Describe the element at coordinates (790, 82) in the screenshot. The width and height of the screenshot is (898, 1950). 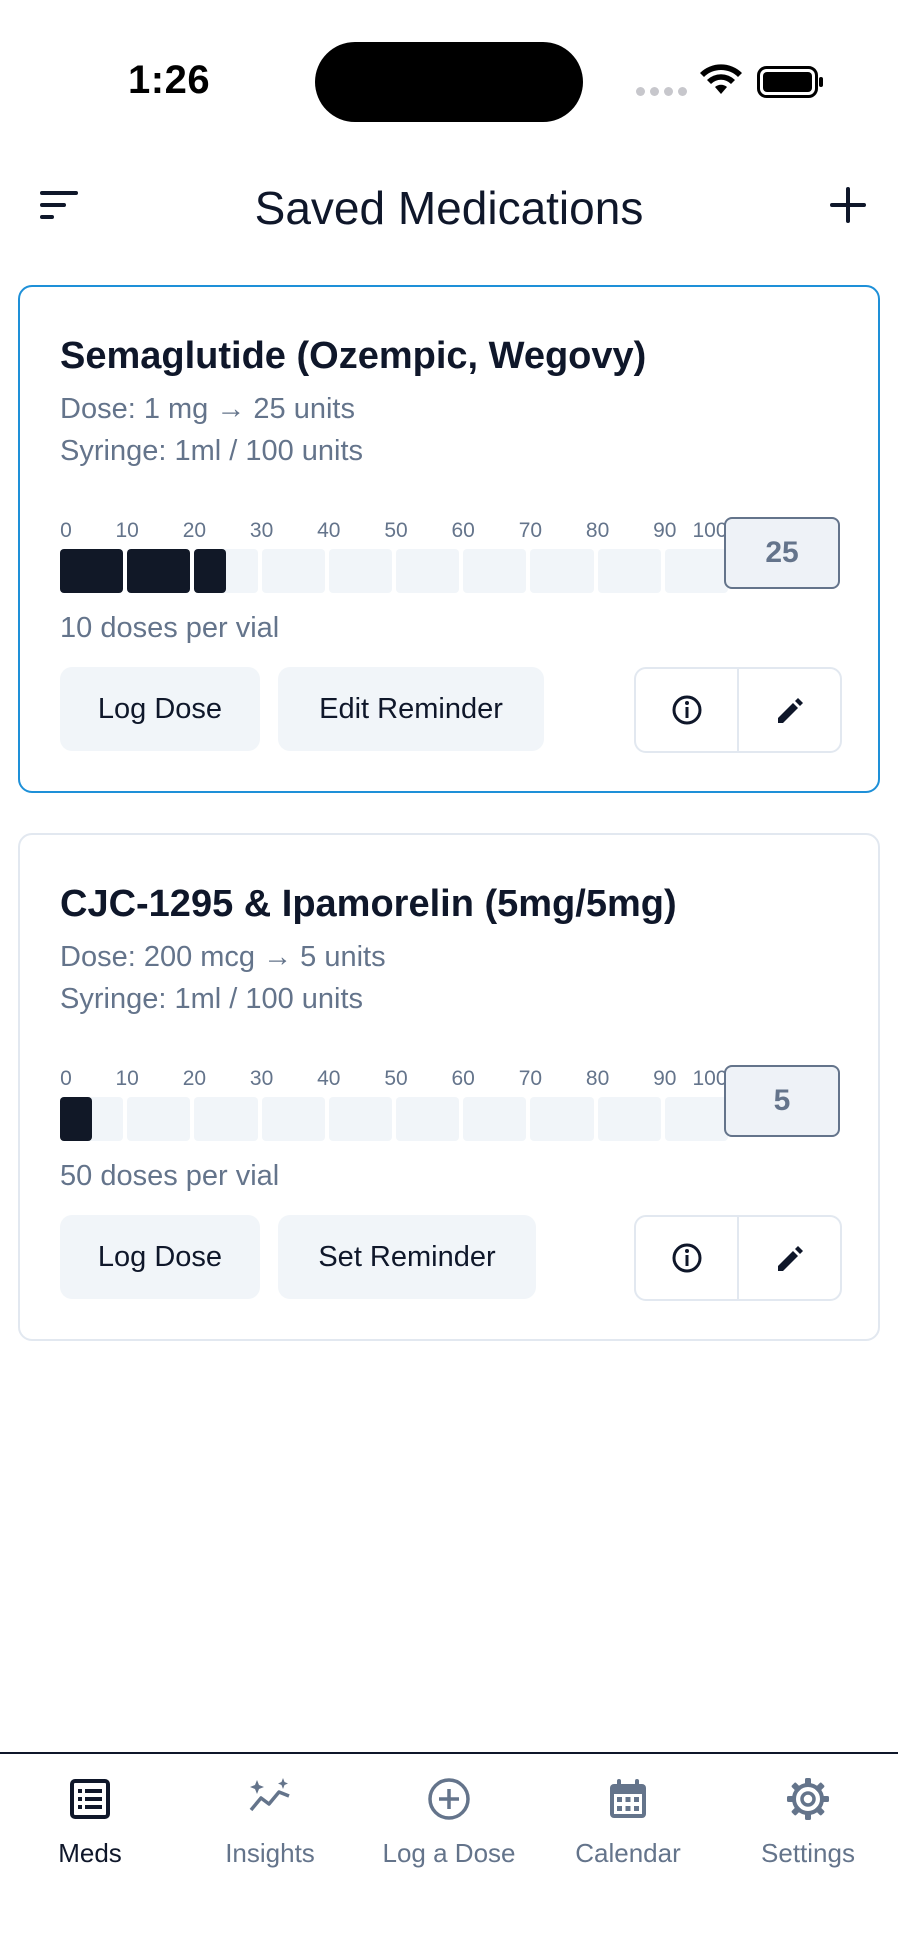
I see `battery-icon` at that location.